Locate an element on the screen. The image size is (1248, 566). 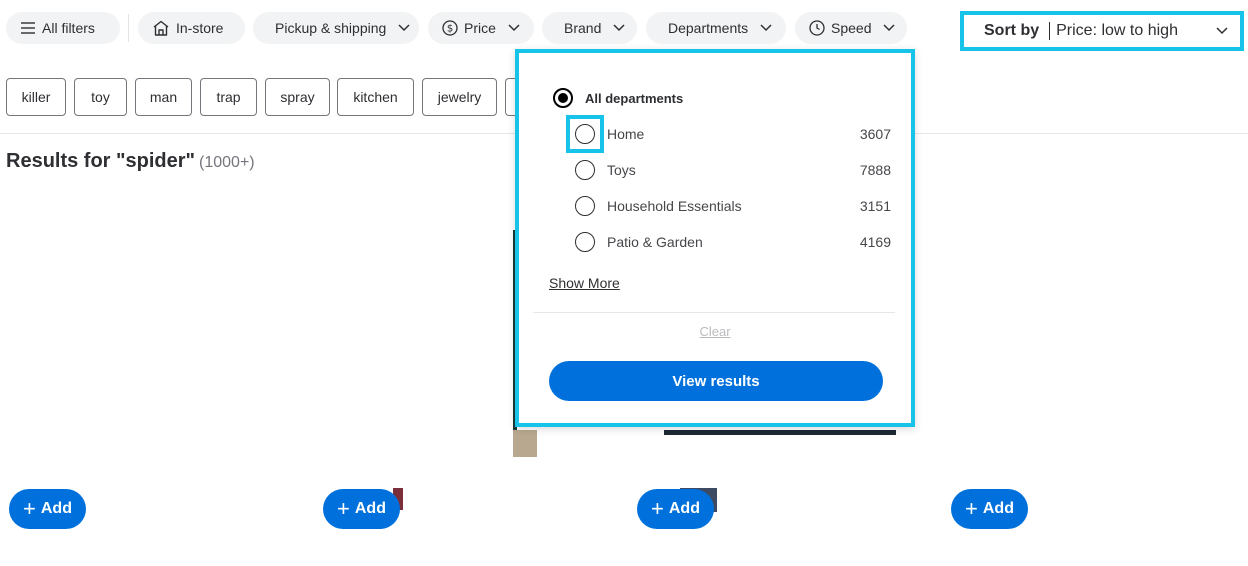
brand-chip: Brand is located at coordinates (589, 28).